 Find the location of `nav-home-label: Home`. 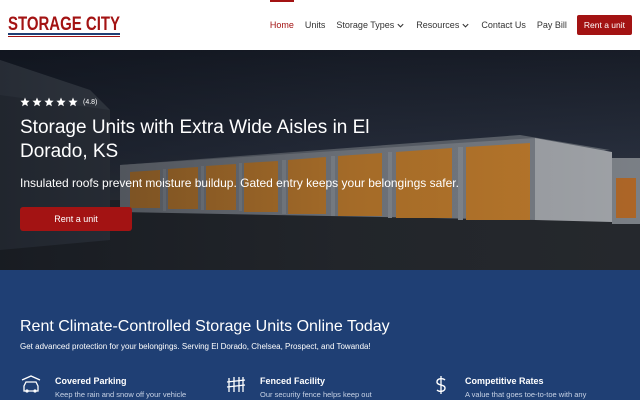

nav-home-label: Home is located at coordinates (281, 25).